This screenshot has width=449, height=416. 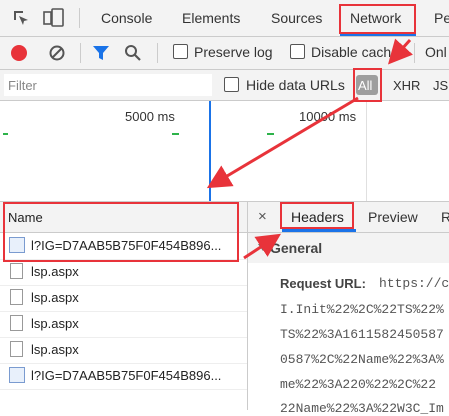 What do you see at coordinates (282, 142) in the screenshot?
I see `arrow-all-to-request` at bounding box center [282, 142].